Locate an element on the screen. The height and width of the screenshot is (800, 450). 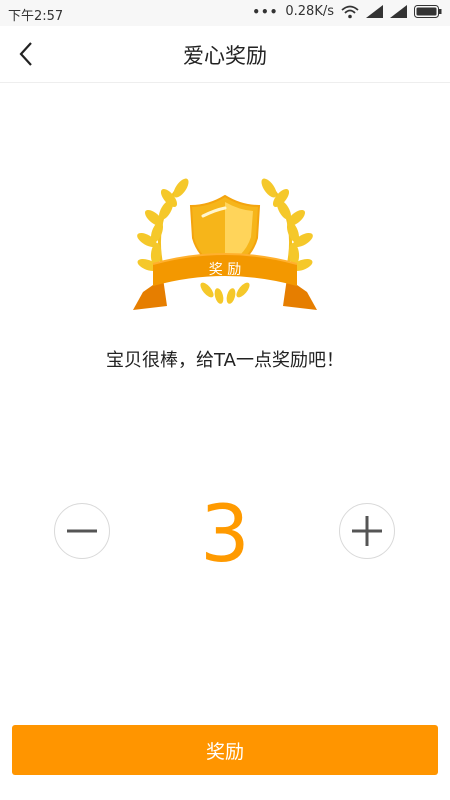
nav-bar: 爱心奖励 is located at coordinates (225, 54).